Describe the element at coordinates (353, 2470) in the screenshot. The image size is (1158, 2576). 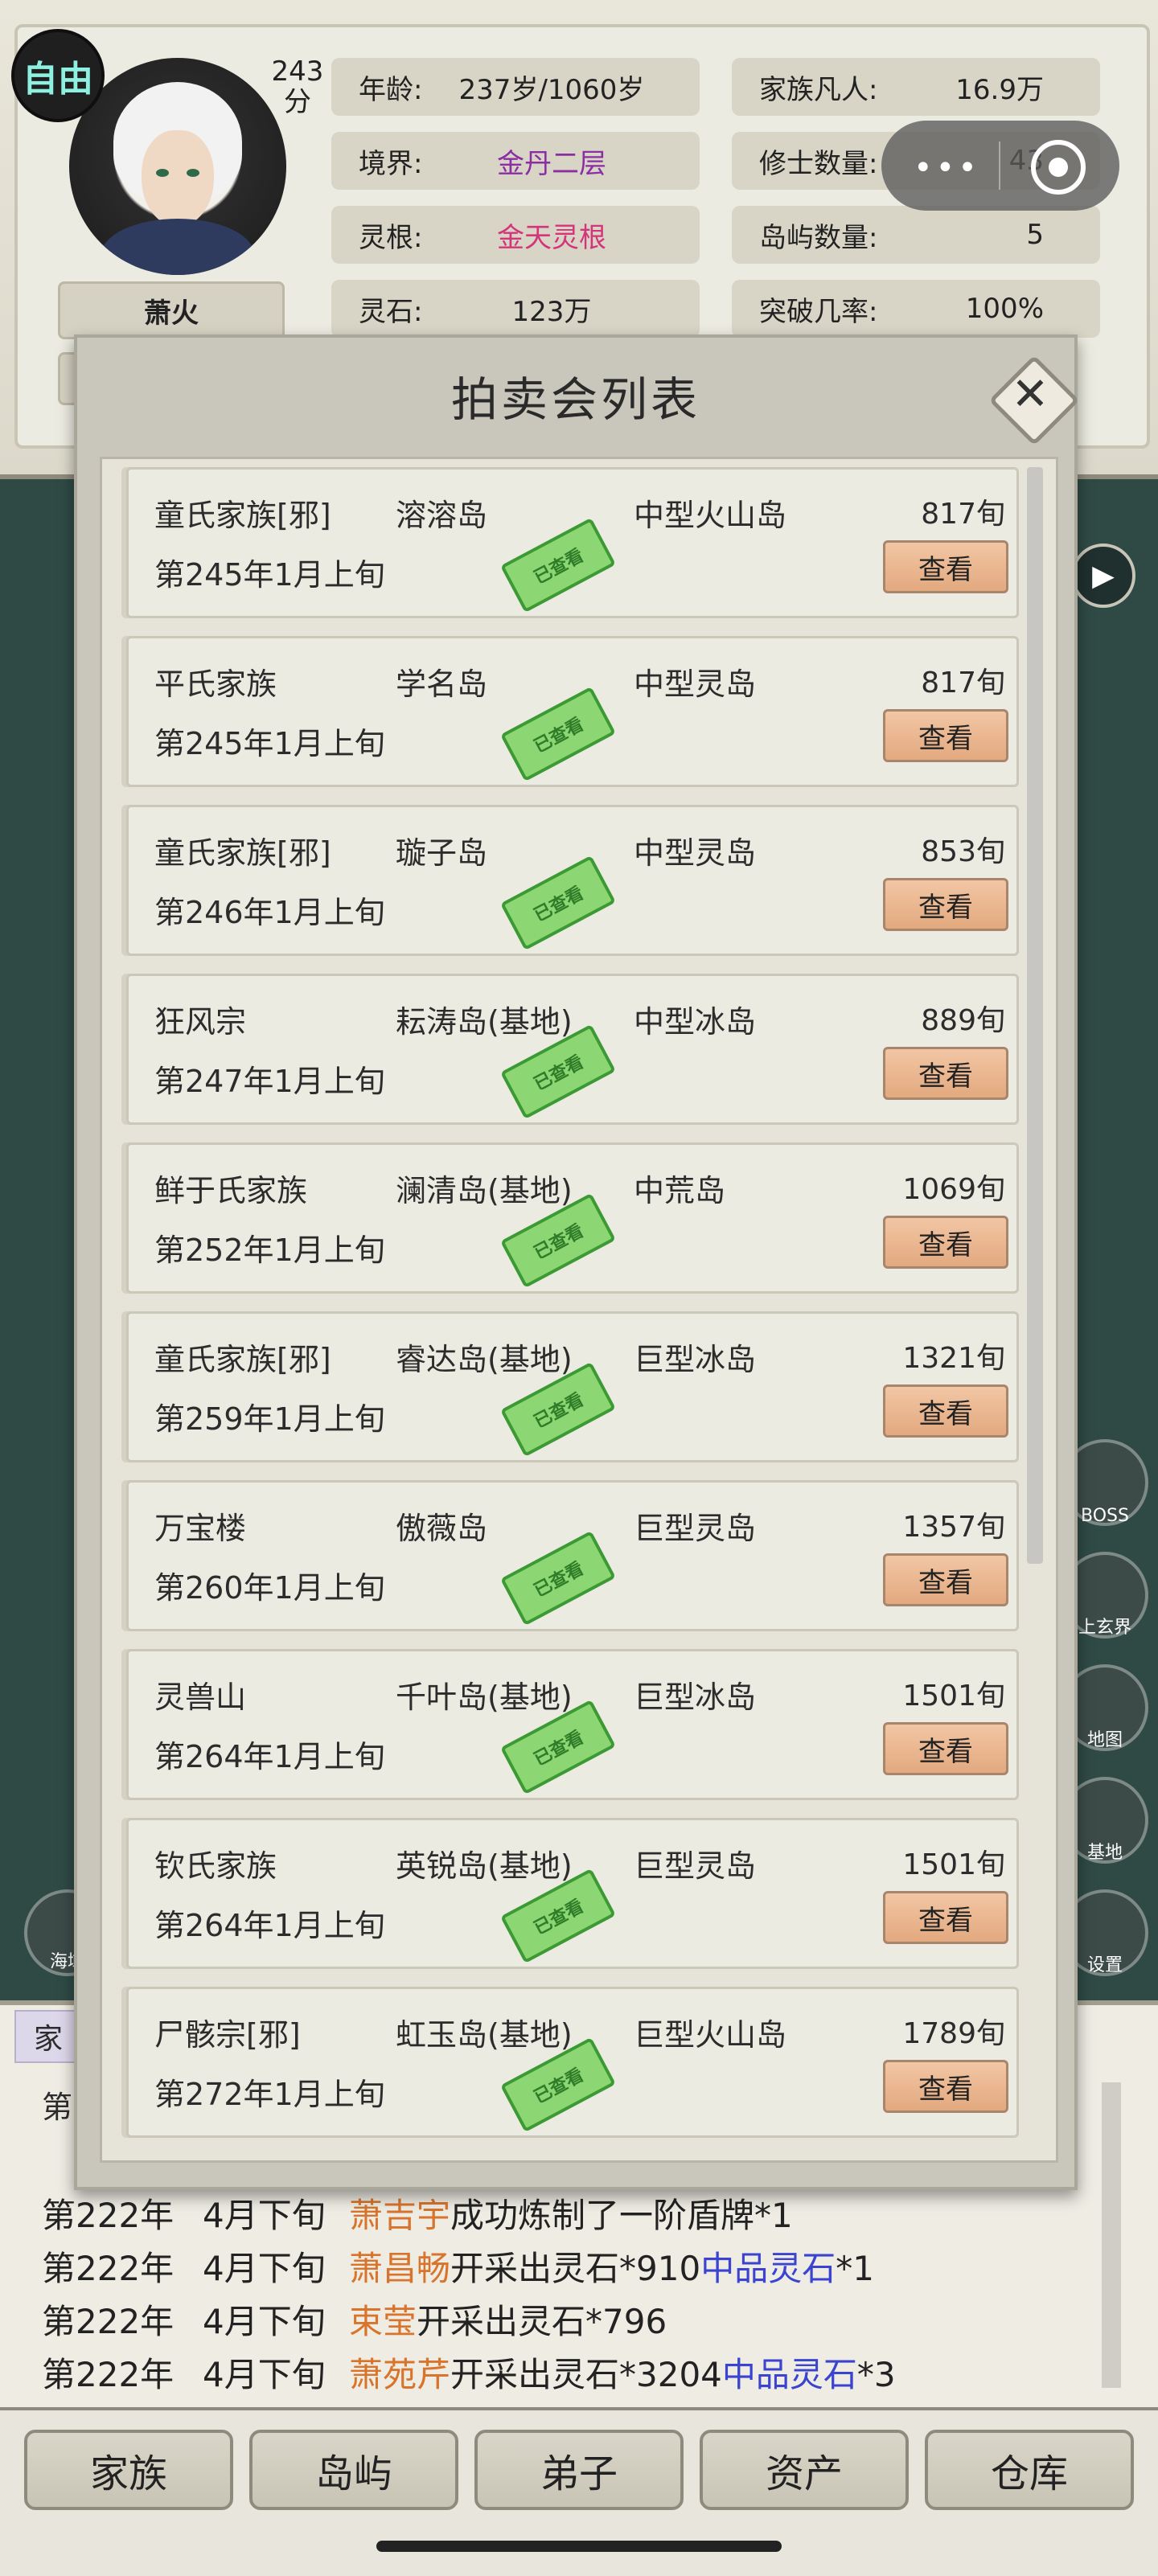
I see `nav-islands-button: 岛屿` at that location.